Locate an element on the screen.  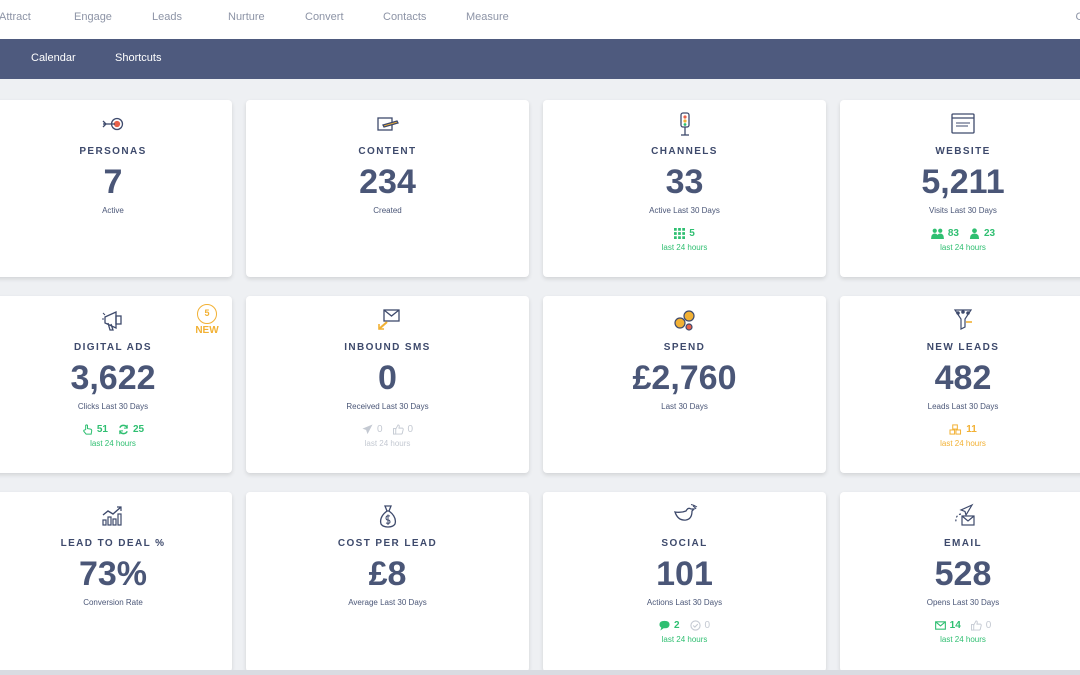
card-stats: 11 is located at coordinates (960, 429).